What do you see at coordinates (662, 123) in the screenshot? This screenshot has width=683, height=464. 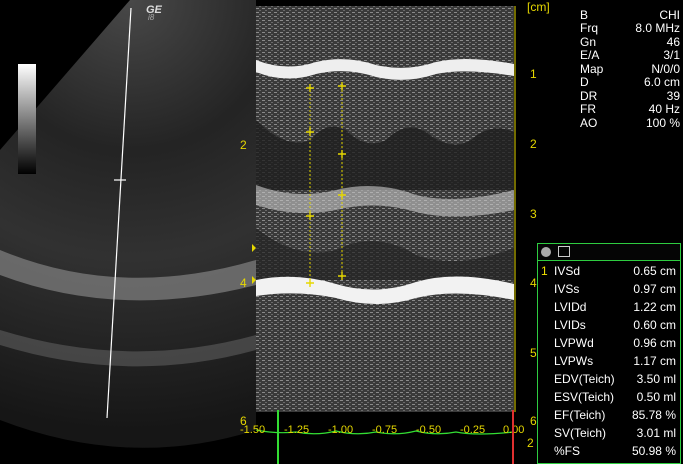 I see `param-value: 100 %` at bounding box center [662, 123].